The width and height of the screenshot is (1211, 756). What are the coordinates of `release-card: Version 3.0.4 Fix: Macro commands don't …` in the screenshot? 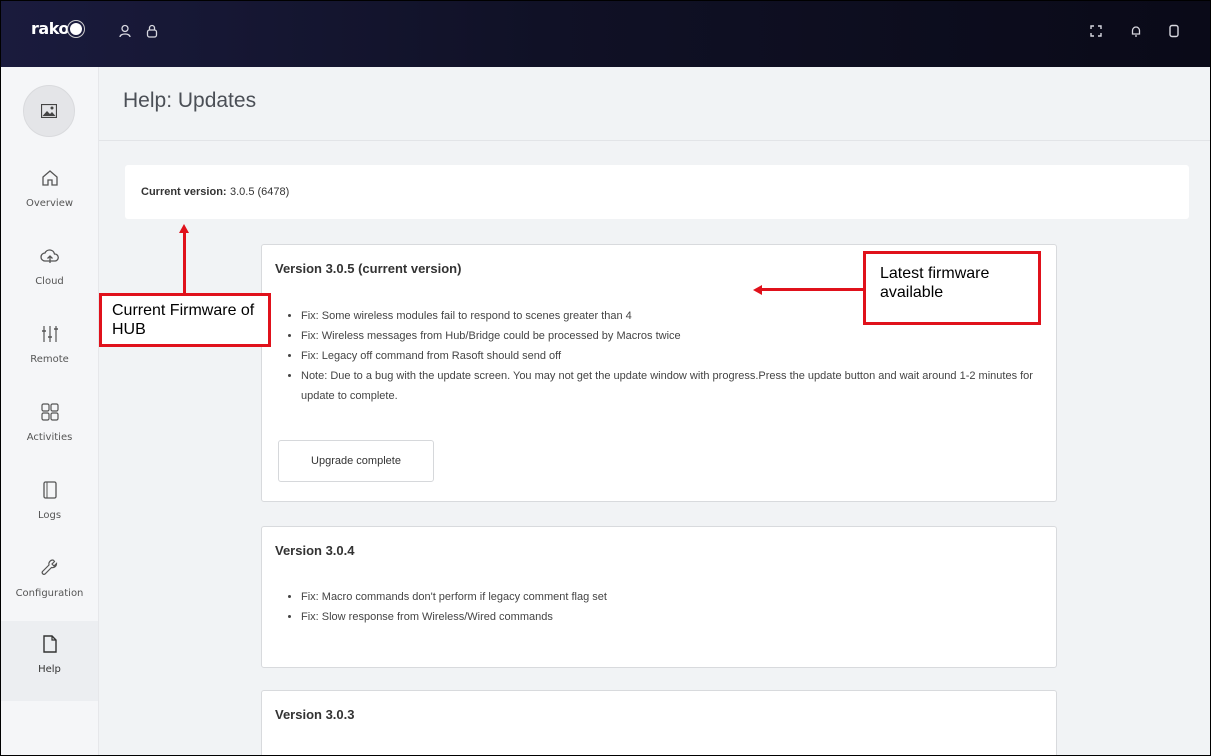 It's located at (659, 597).